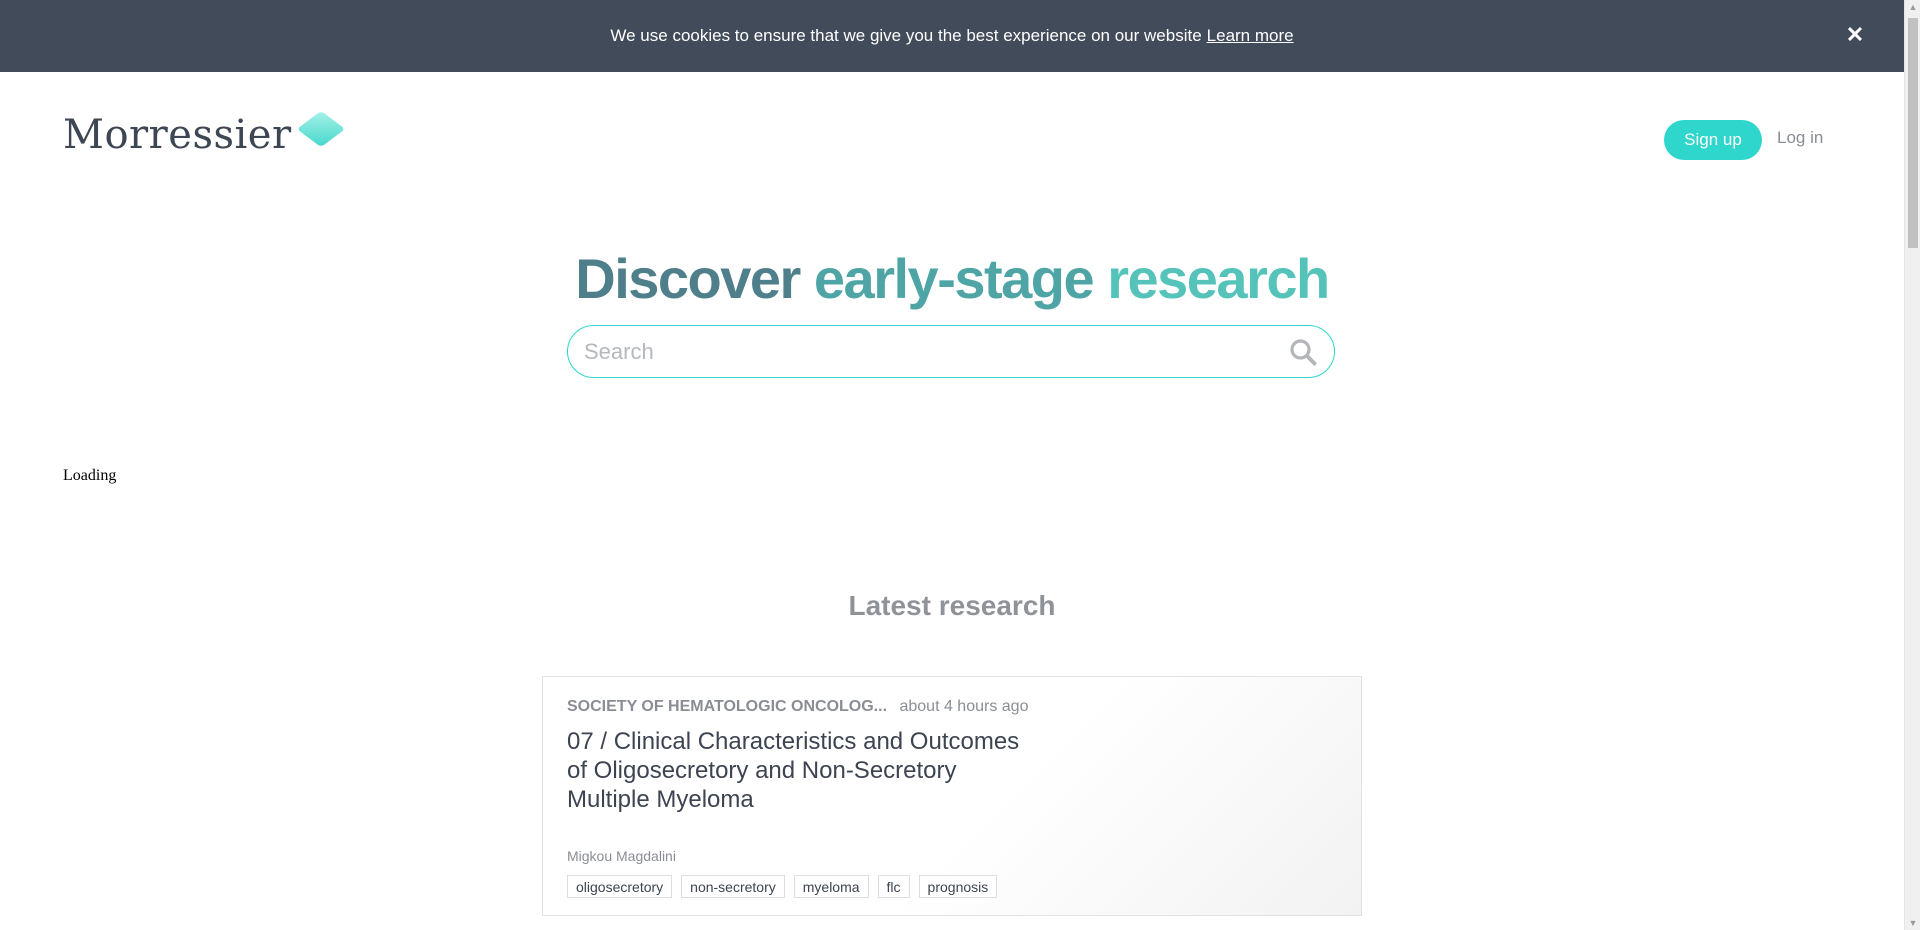  What do you see at coordinates (1218, 278) in the screenshot?
I see `hero-title-word-research: research` at bounding box center [1218, 278].